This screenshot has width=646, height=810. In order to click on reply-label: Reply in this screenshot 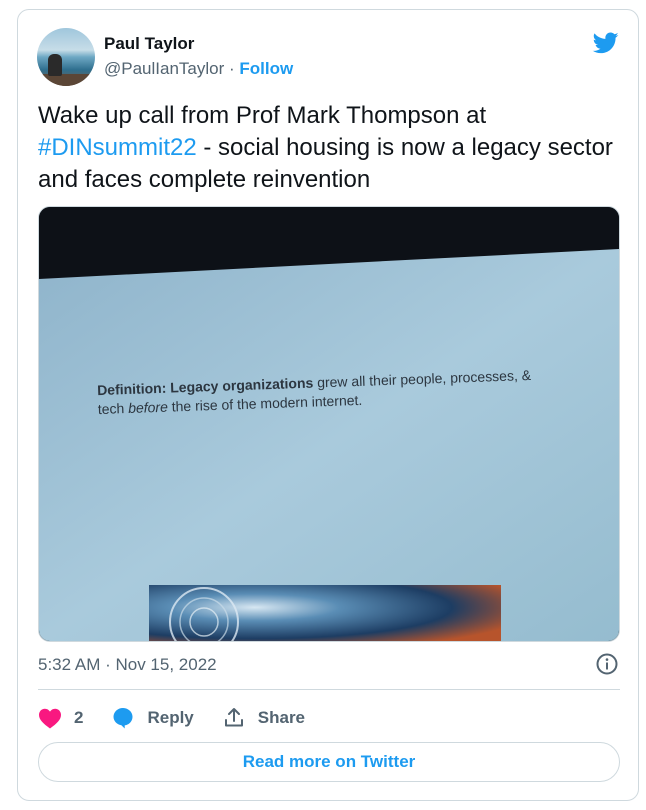, I will do `click(170, 717)`.